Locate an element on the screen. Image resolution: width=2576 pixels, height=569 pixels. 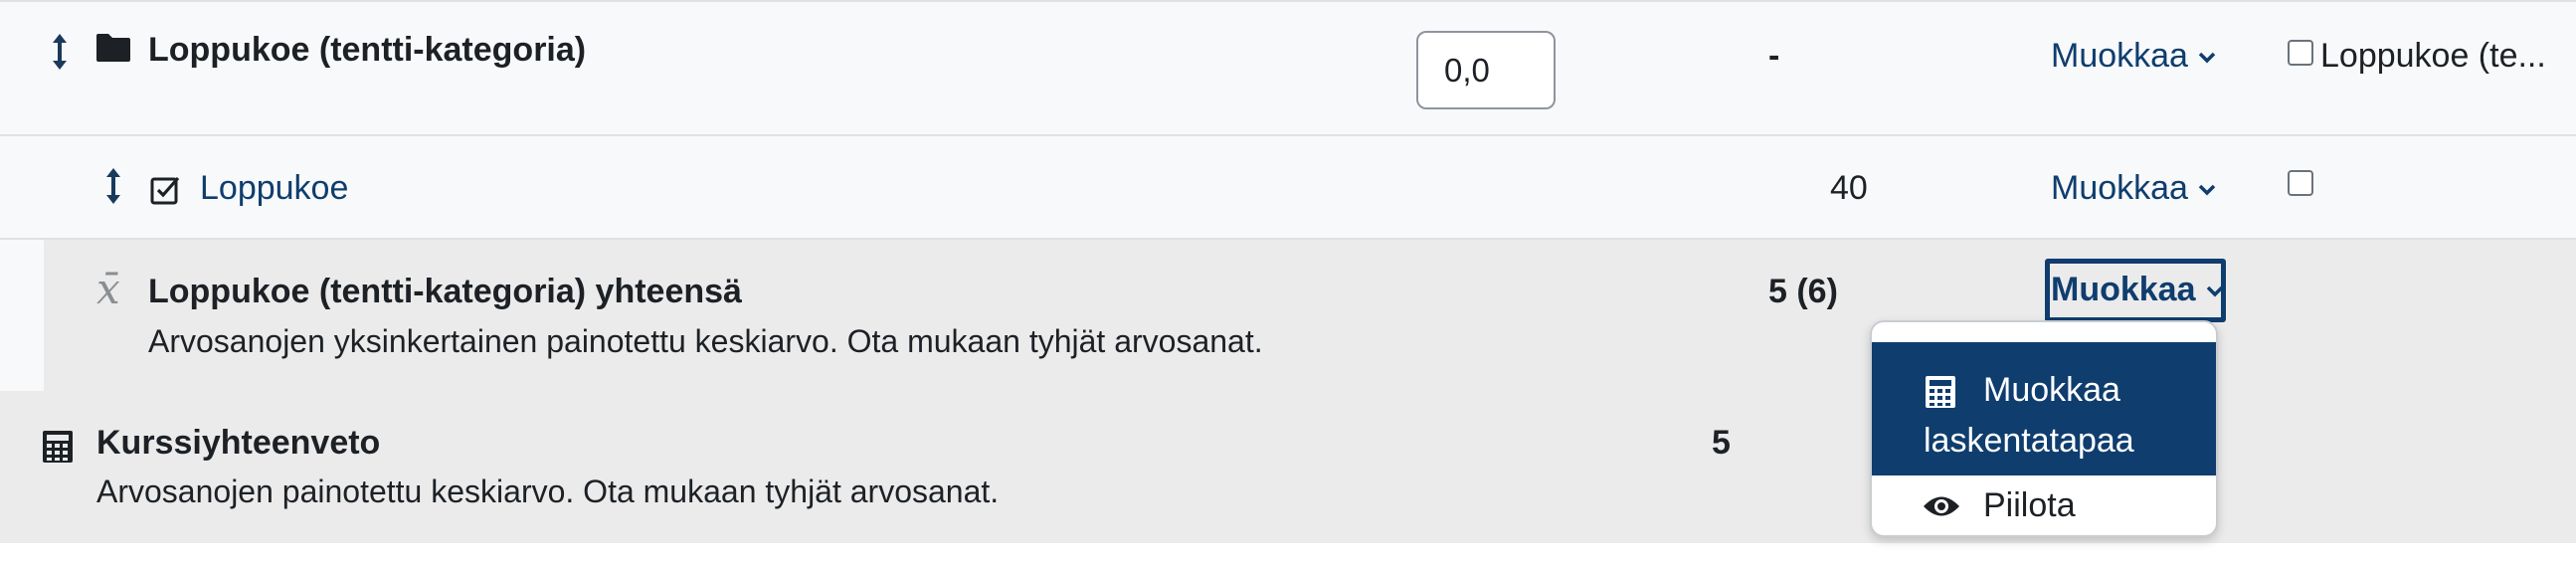
menu-item-hide: Piilota is located at coordinates (2044, 505).